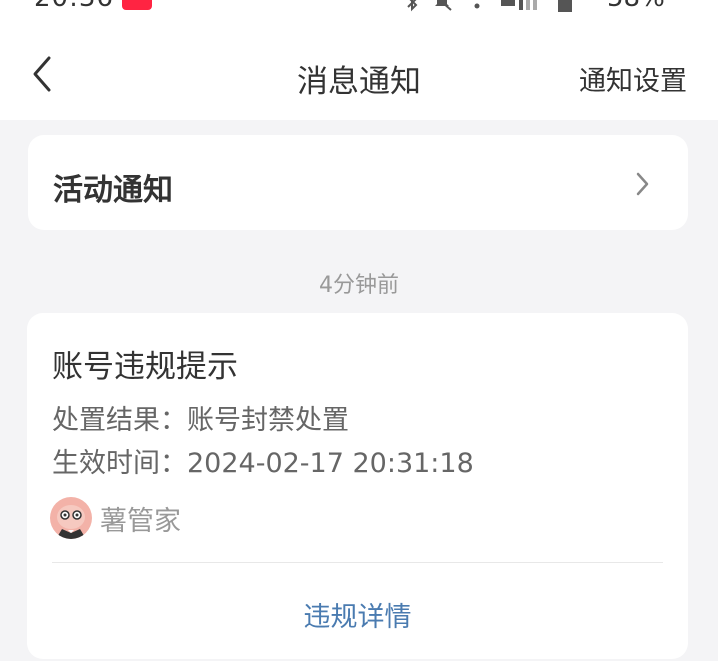 Image resolution: width=718 pixels, height=661 pixels. What do you see at coordinates (412, 6) in the screenshot?
I see `bluetooth-icon` at bounding box center [412, 6].